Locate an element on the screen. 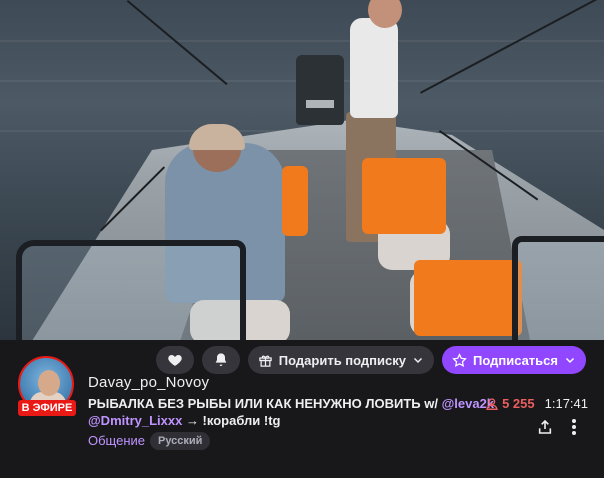  bell-icon is located at coordinates (221, 359).